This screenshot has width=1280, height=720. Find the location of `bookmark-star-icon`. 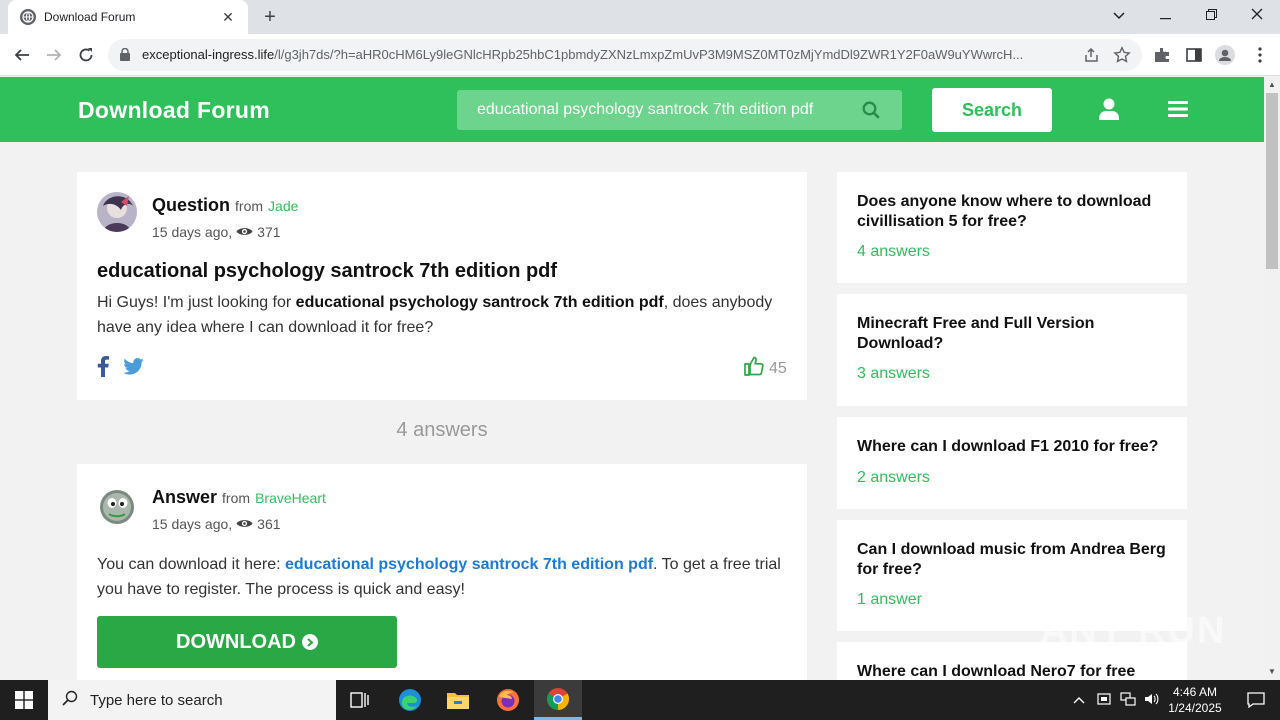

bookmark-star-icon is located at coordinates (1122, 55).